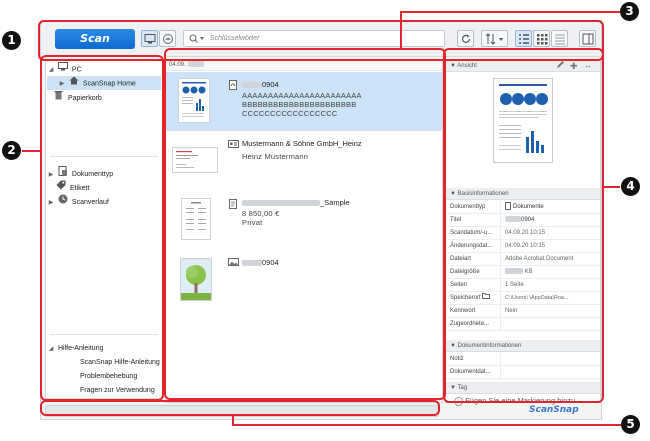 The width and height of the screenshot is (650, 441). What do you see at coordinates (523, 311) in the screenshot?
I see `prop-row: Kennwort Nein` at bounding box center [523, 311].